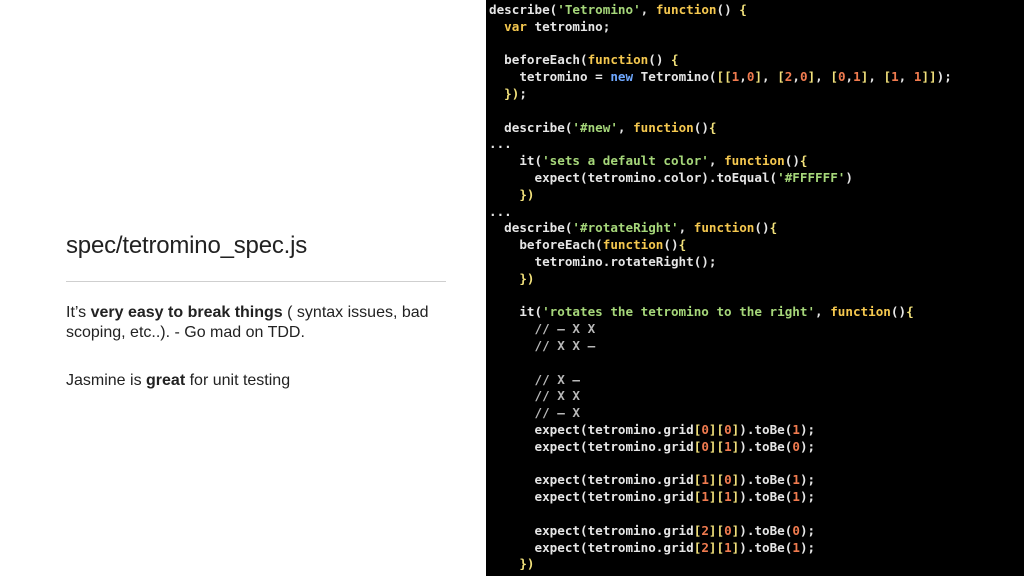 This screenshot has width=1024, height=576. What do you see at coordinates (542, 345) in the screenshot?
I see `code-token: // X X –` at bounding box center [542, 345].